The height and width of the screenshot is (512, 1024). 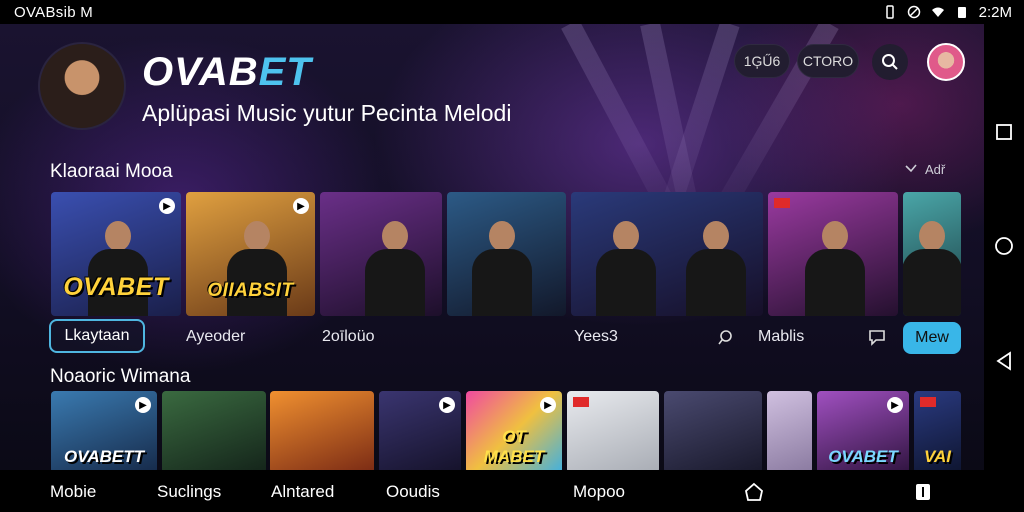 I want to click on tab-settings: Suclings, so click(x=189, y=492).